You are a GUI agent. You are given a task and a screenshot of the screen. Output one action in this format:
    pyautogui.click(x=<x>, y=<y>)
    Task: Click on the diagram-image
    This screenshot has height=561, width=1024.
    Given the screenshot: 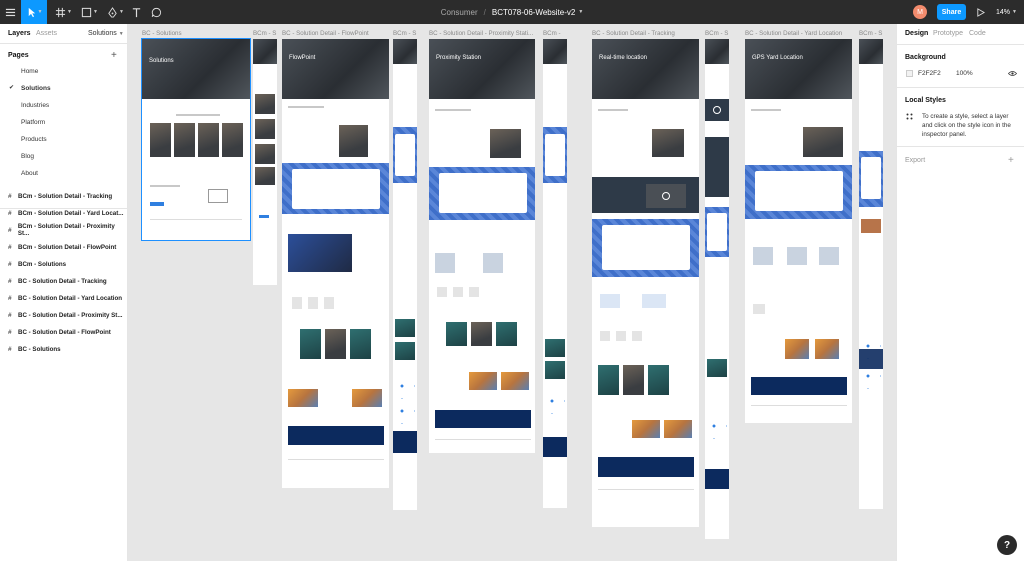 What is the action you would take?
    pyautogui.click(x=610, y=301)
    